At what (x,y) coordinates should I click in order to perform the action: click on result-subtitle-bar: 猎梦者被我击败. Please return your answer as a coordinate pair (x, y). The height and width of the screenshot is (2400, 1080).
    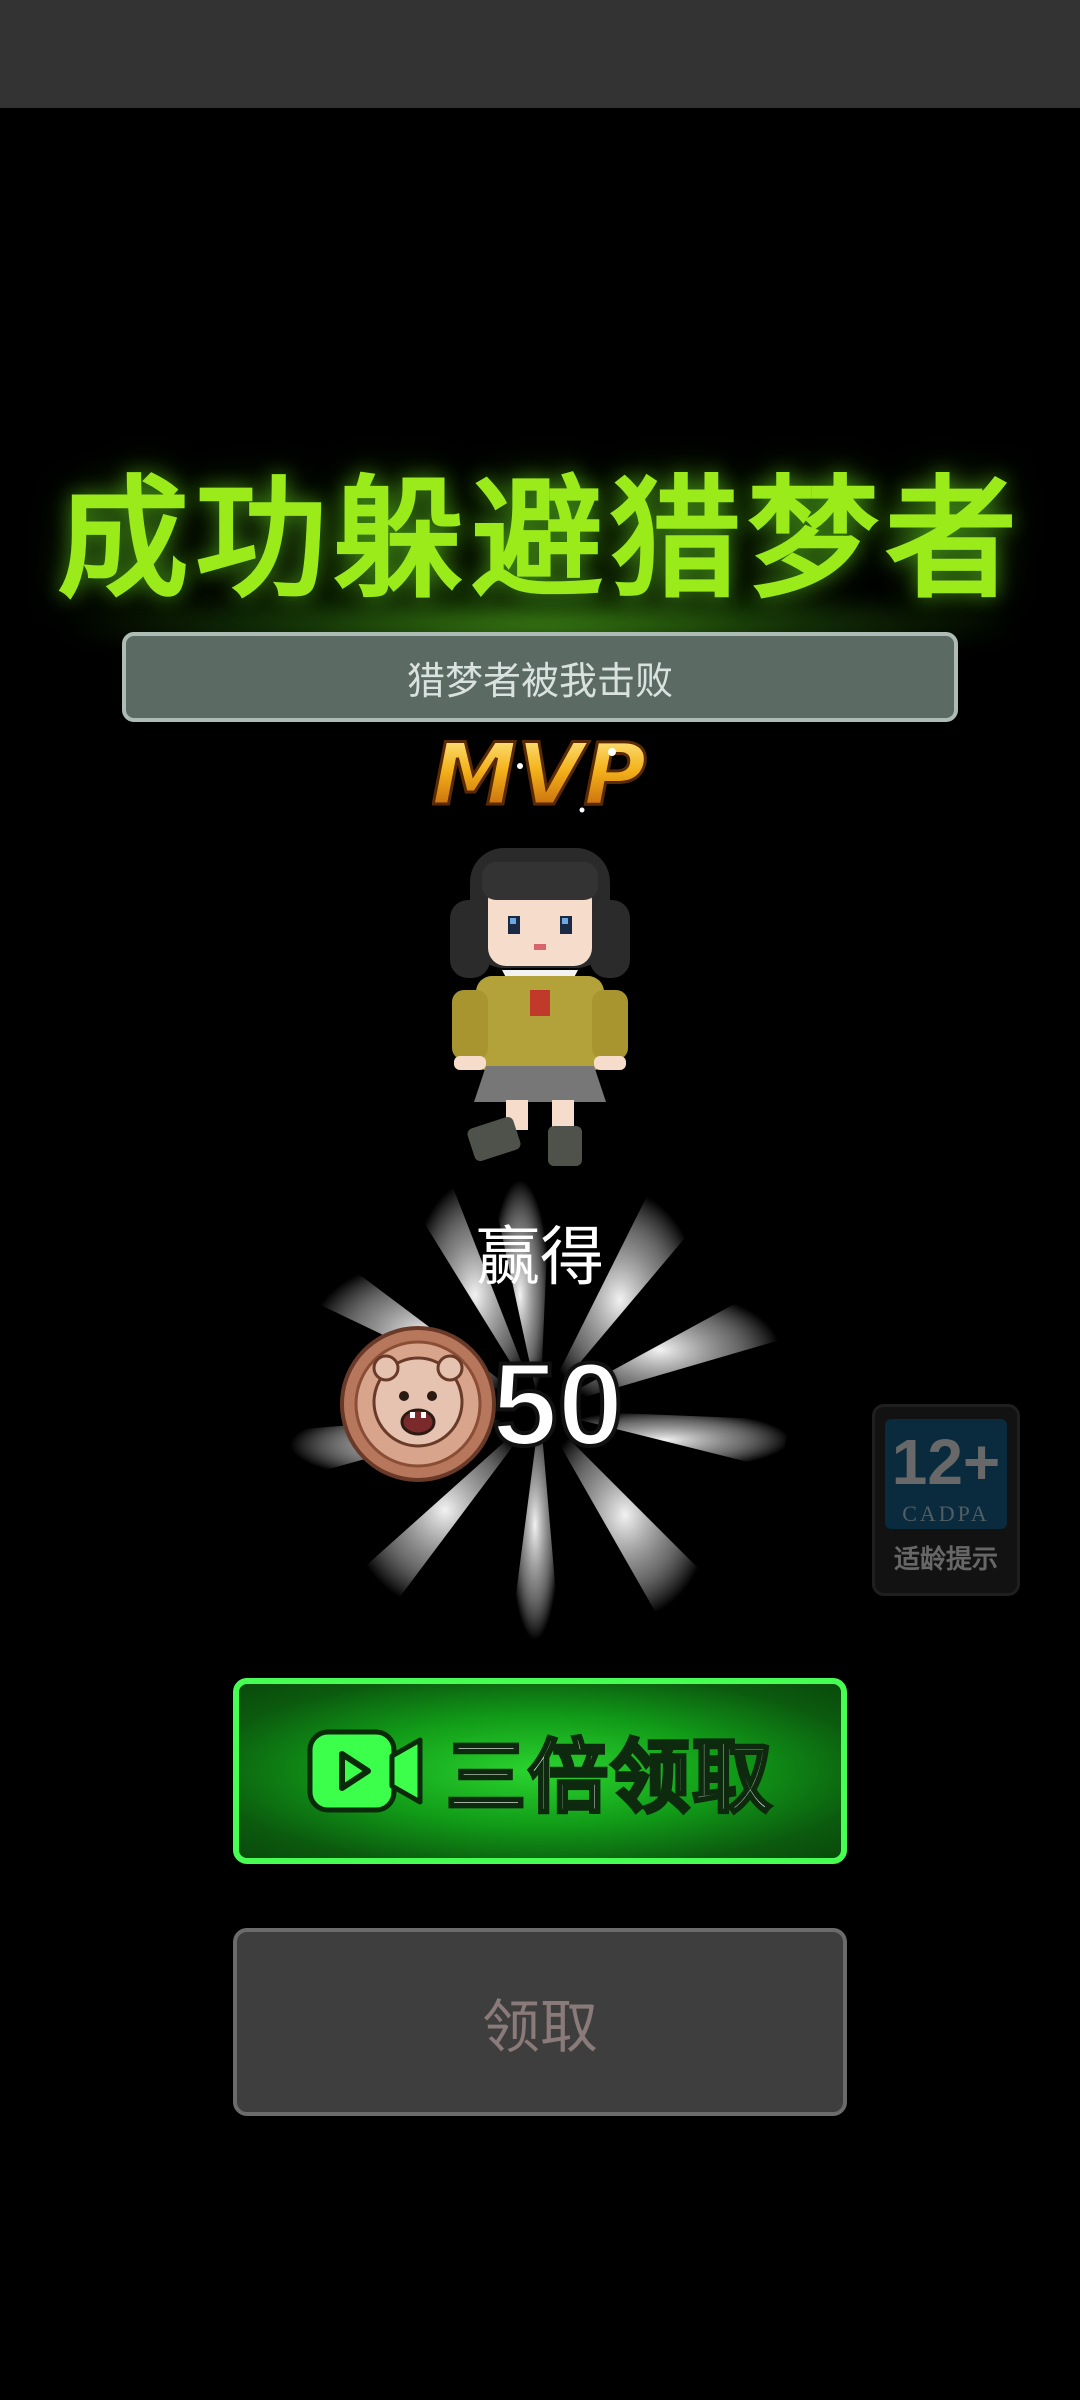
    Looking at the image, I should click on (540, 677).